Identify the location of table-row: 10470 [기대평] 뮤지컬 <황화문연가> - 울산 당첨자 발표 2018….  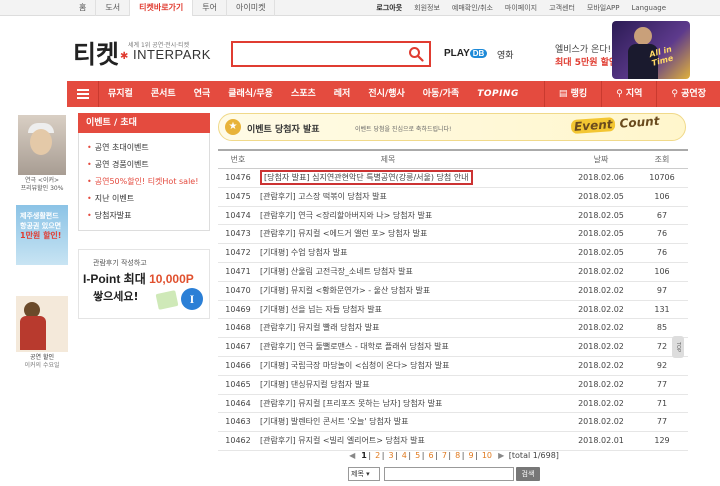
(453, 291).